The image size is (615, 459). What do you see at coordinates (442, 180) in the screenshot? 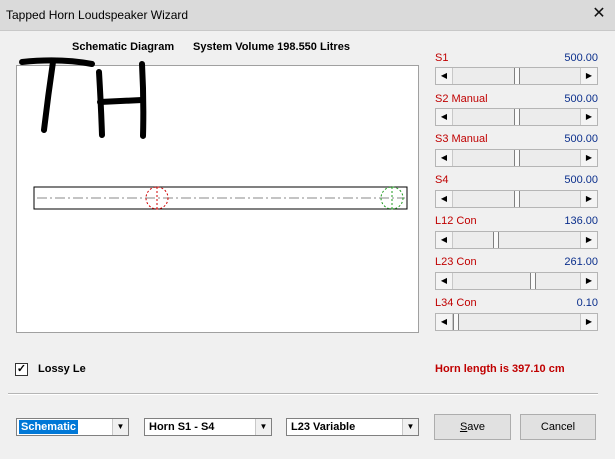
I see `param-label-s4: S4` at bounding box center [442, 180].